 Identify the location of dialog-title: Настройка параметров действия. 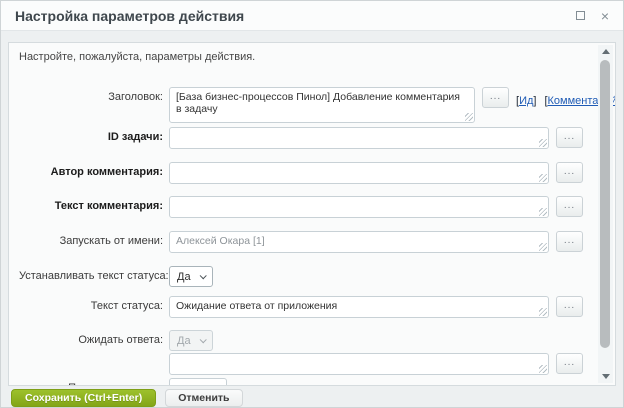
(130, 15).